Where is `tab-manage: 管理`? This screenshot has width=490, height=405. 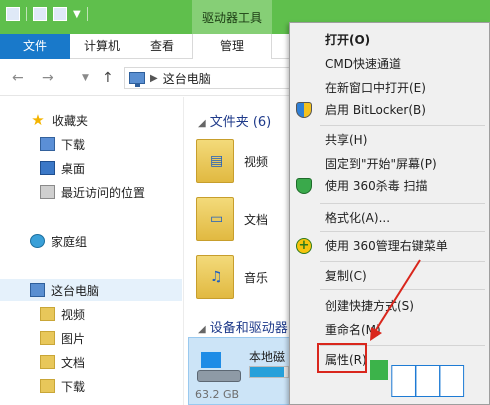
tab-manage: 管理 is located at coordinates (232, 46).